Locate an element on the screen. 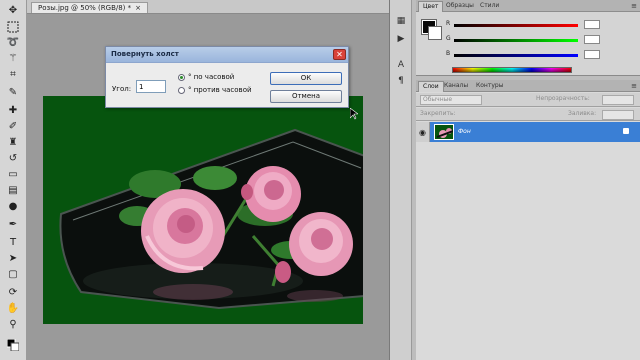 This screenshot has width=640, height=360. layers-panel-menu-icon: ≡ is located at coordinates (634, 86).